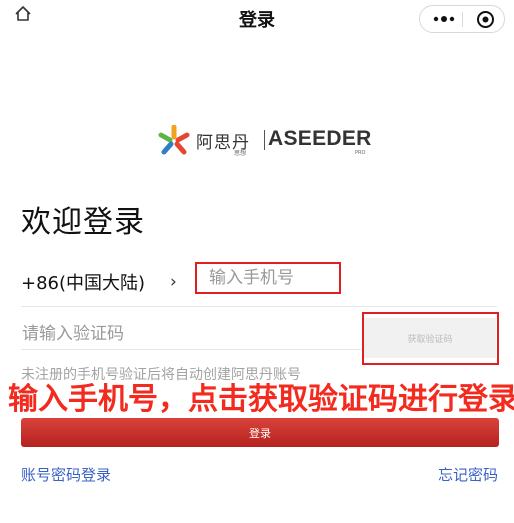 This screenshot has height=523, width=514. What do you see at coordinates (430, 338) in the screenshot?
I see `get-code-button: 获取验证码` at bounding box center [430, 338].